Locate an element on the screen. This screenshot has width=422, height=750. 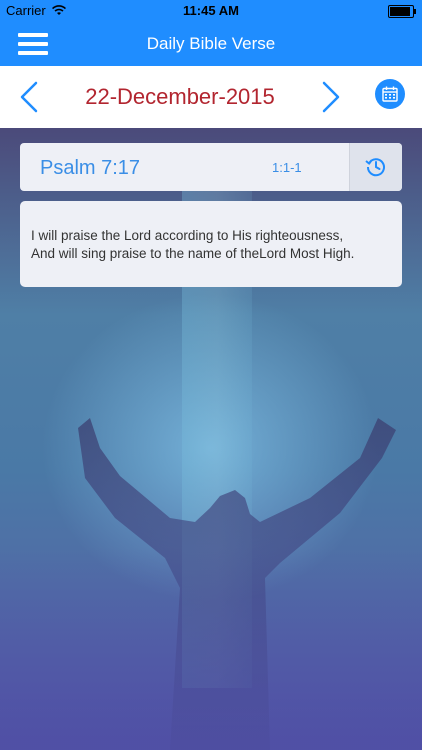
date-navigator: 22-December-2015 is located at coordinates (211, 97).